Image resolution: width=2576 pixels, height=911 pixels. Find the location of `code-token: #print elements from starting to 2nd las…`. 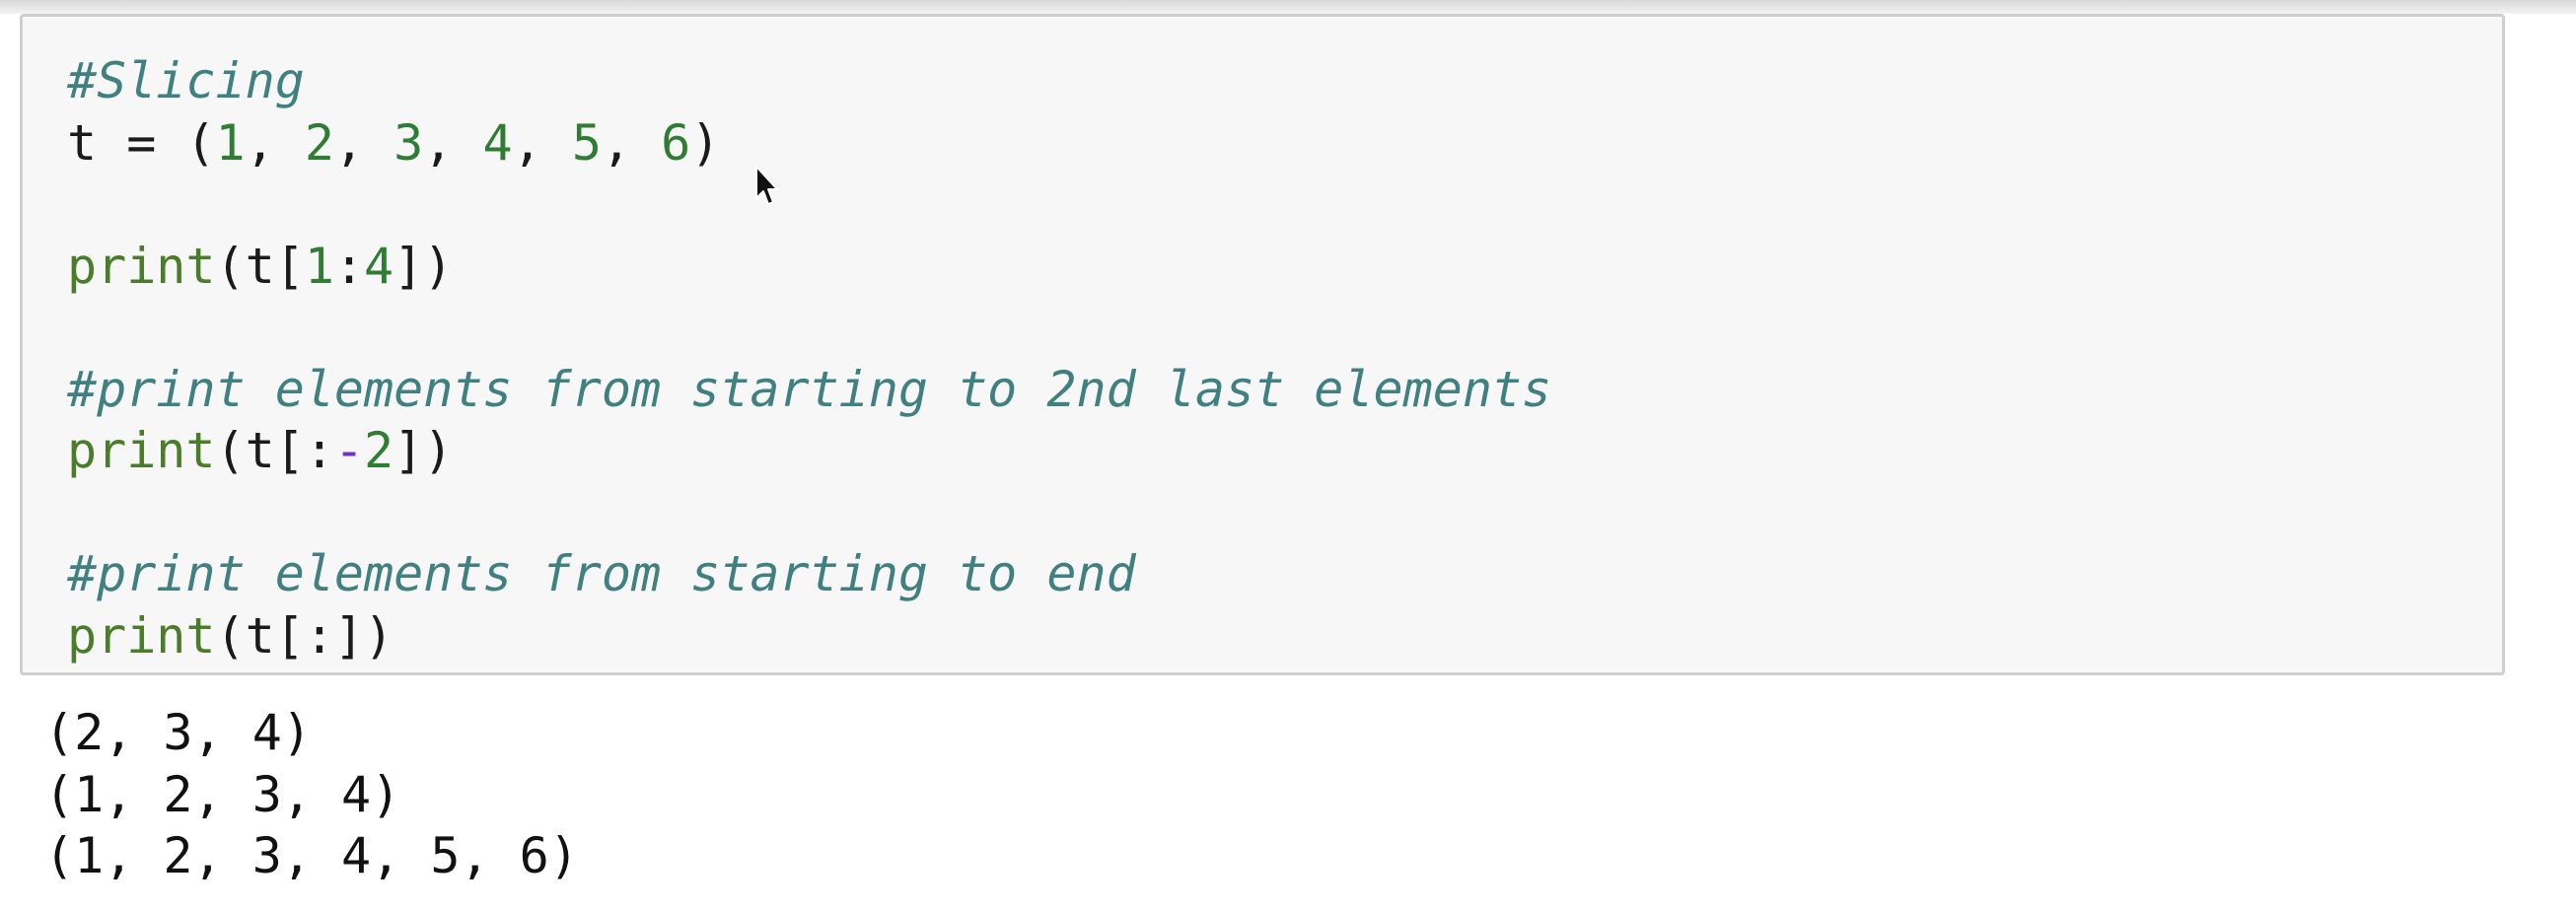

code-token: #print elements from starting to 2nd las… is located at coordinates (809, 389).